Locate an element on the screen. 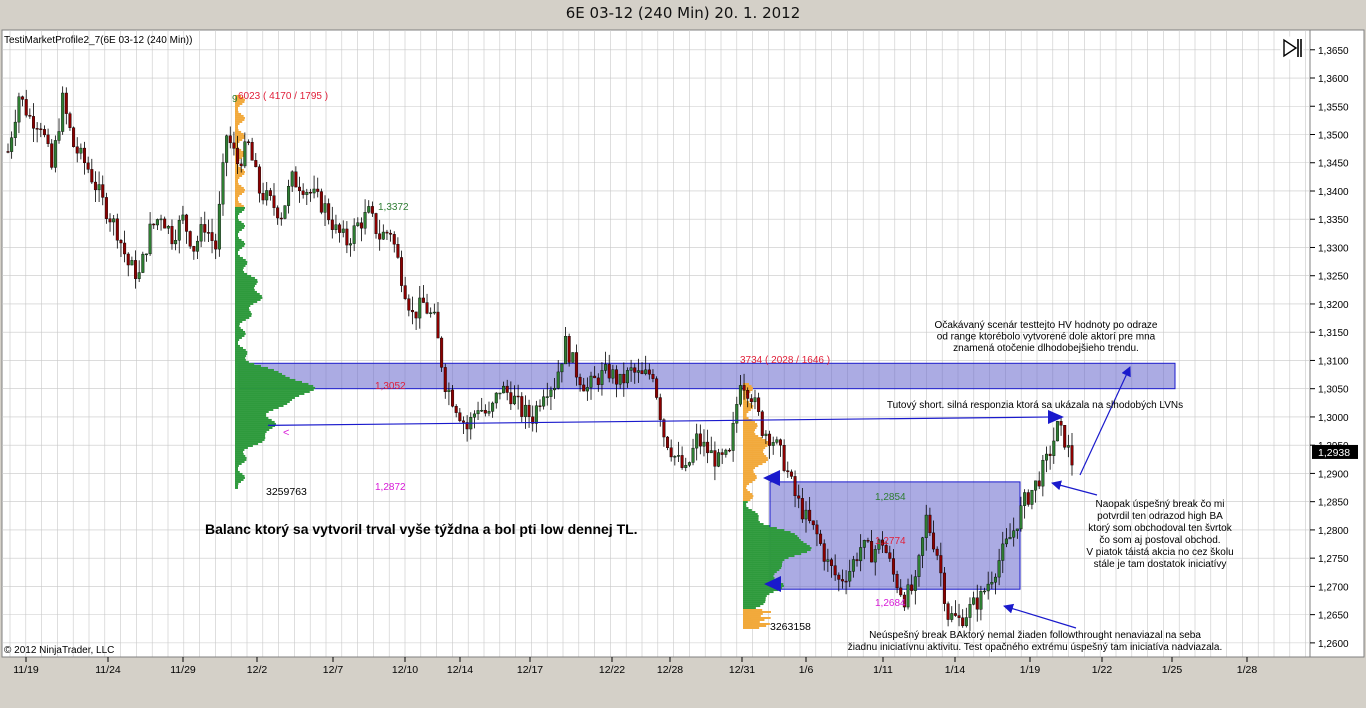 The image size is (1366, 708). x-tick-label: 11/24 is located at coordinates (108, 670).